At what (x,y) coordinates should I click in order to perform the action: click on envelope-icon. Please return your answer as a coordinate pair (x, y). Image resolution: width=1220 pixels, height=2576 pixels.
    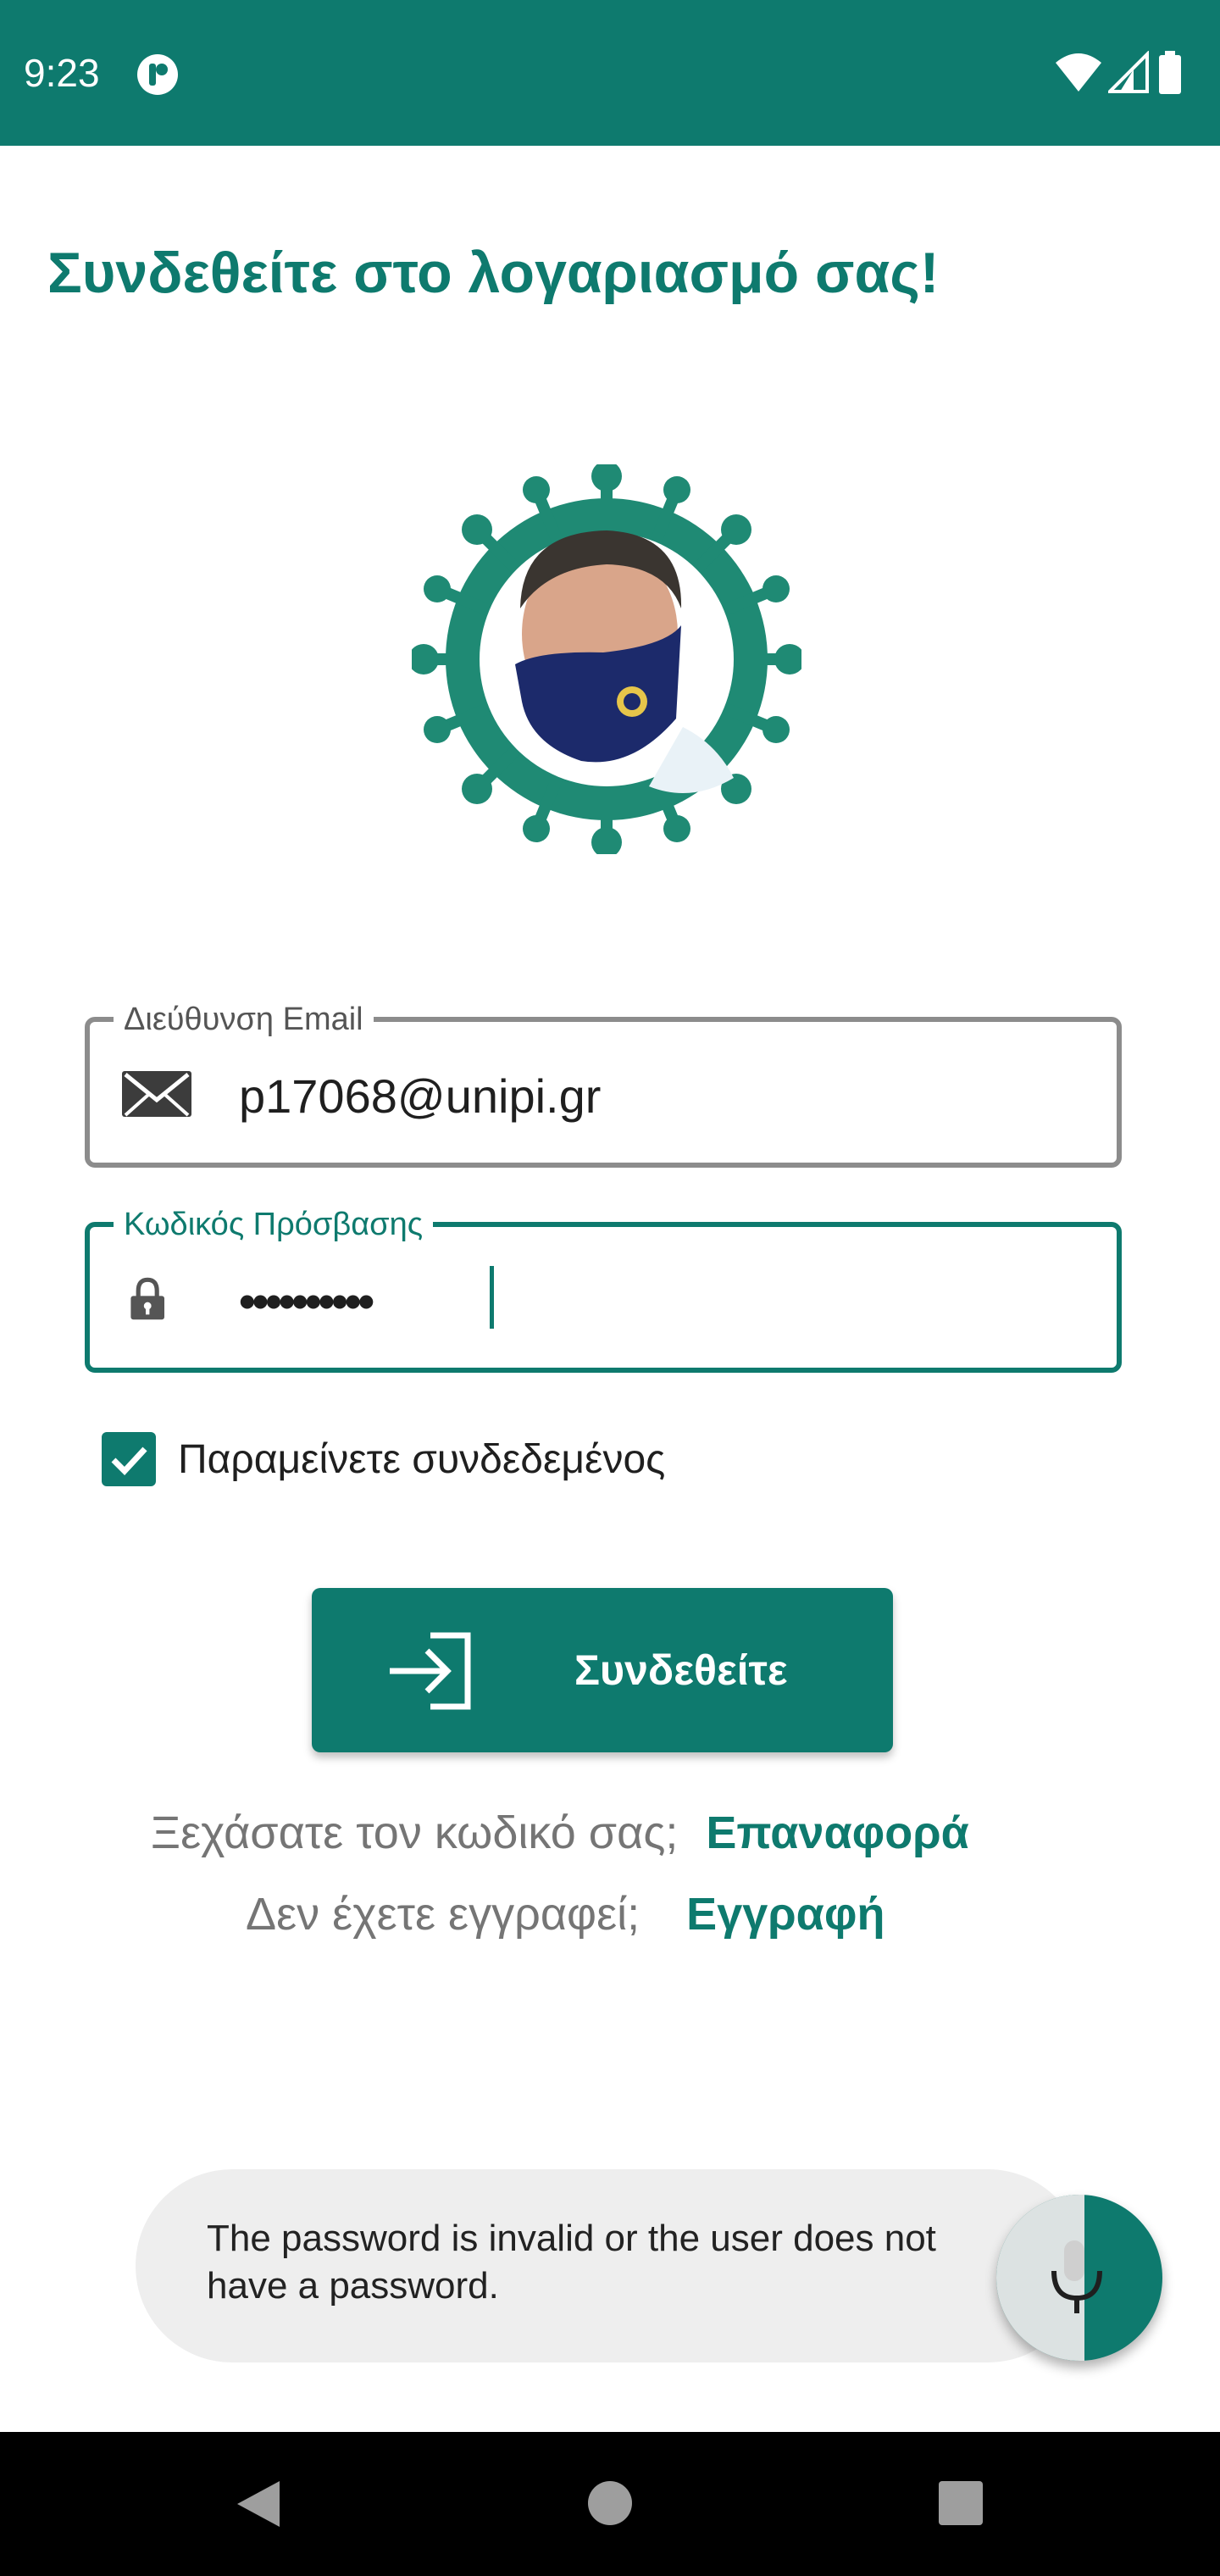
    Looking at the image, I should click on (156, 1094).